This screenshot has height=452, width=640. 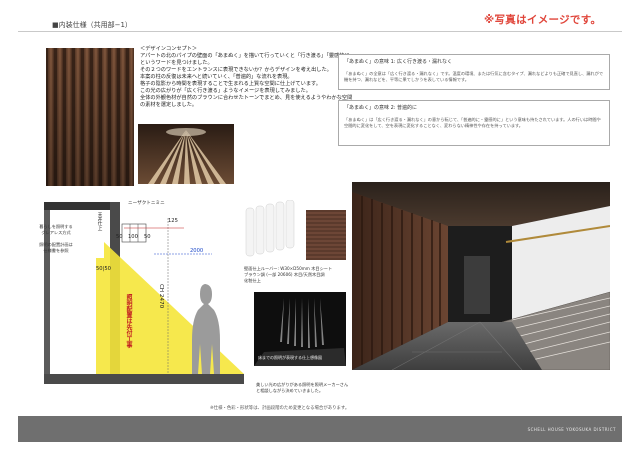 What do you see at coordinates (169, 49) in the screenshot?
I see `concept-heading: ＜デザインコンセプト＞` at bounding box center [169, 49].